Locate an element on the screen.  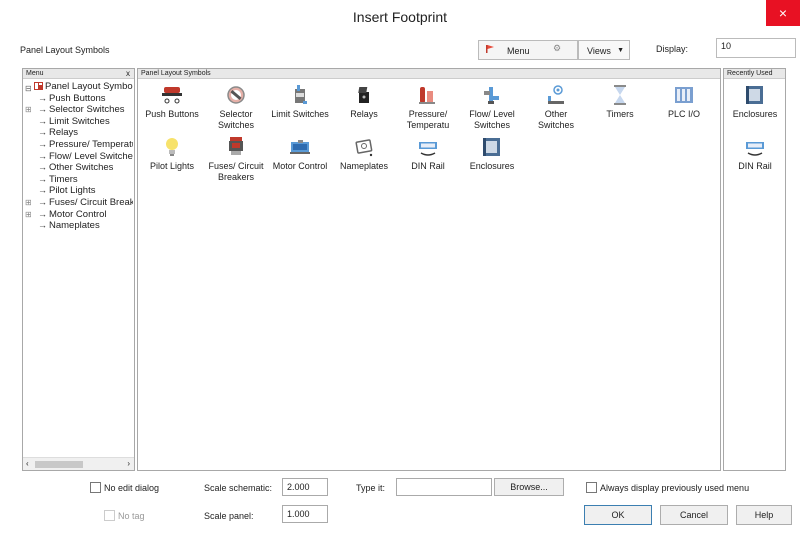
close-icon: × is located at coordinates (783, 13).